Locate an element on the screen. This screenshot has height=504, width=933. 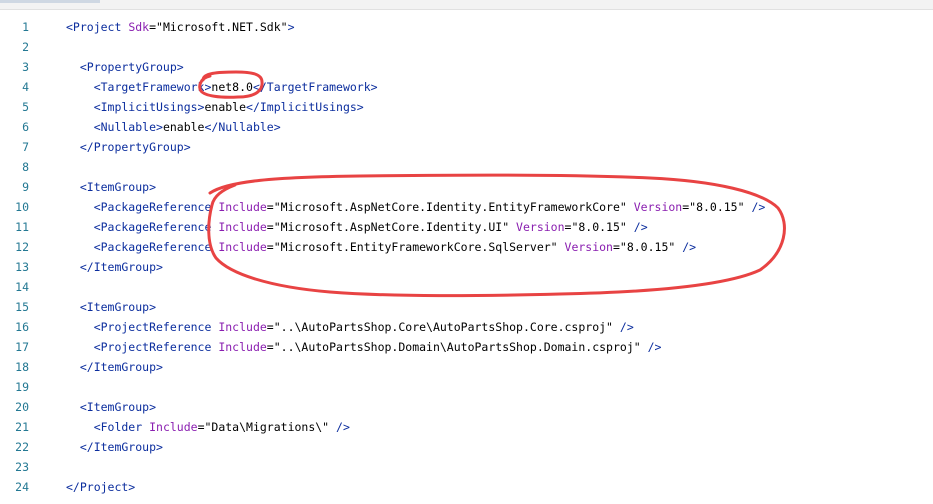
code-token: > is located at coordinates (291, 27).